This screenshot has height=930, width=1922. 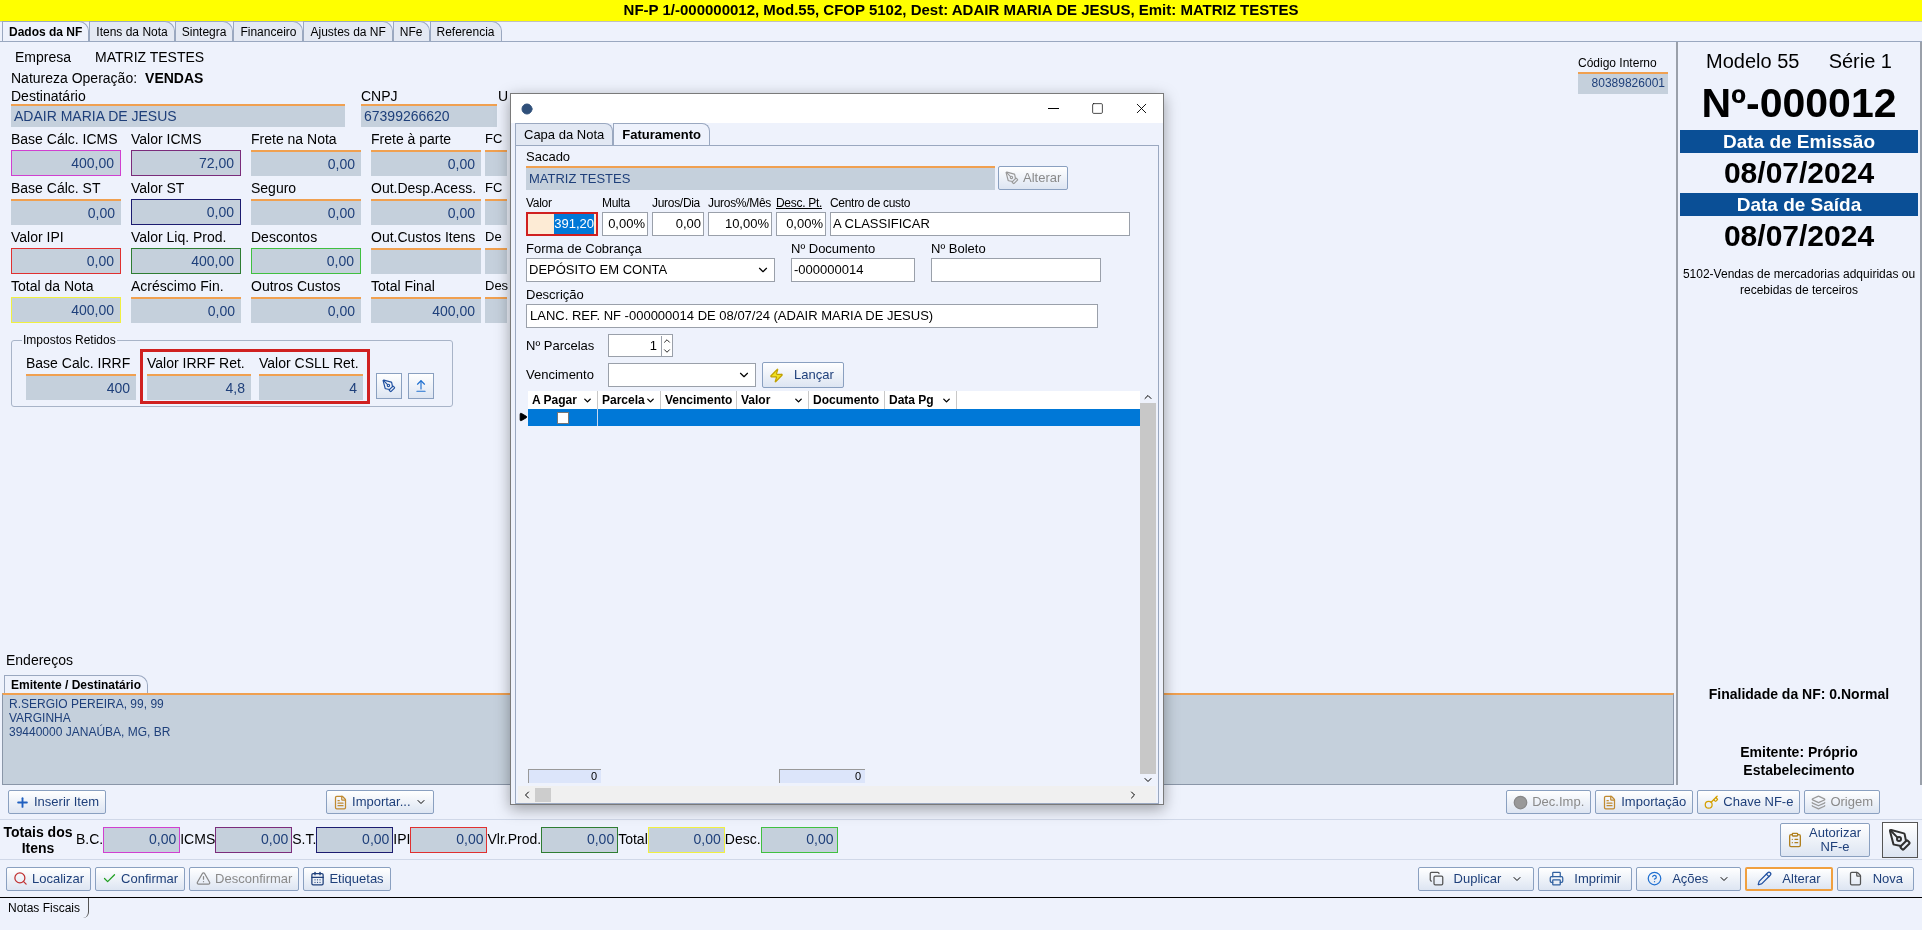 What do you see at coordinates (1753, 61) in the screenshot?
I see `model-label: Modelo 55` at bounding box center [1753, 61].